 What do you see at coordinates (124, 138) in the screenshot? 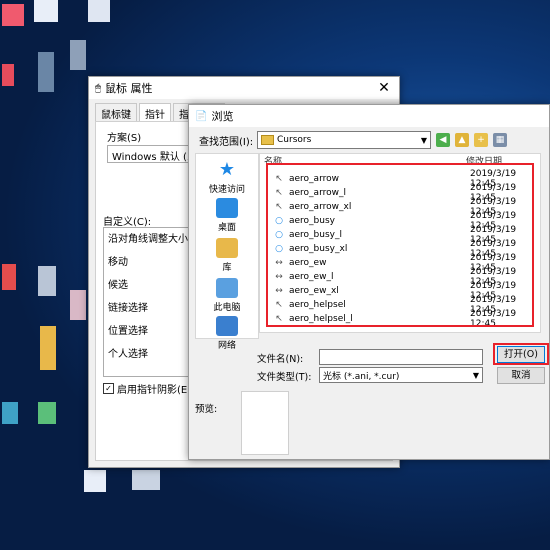
I see `scheme-label: 方案(S)` at bounding box center [124, 138].